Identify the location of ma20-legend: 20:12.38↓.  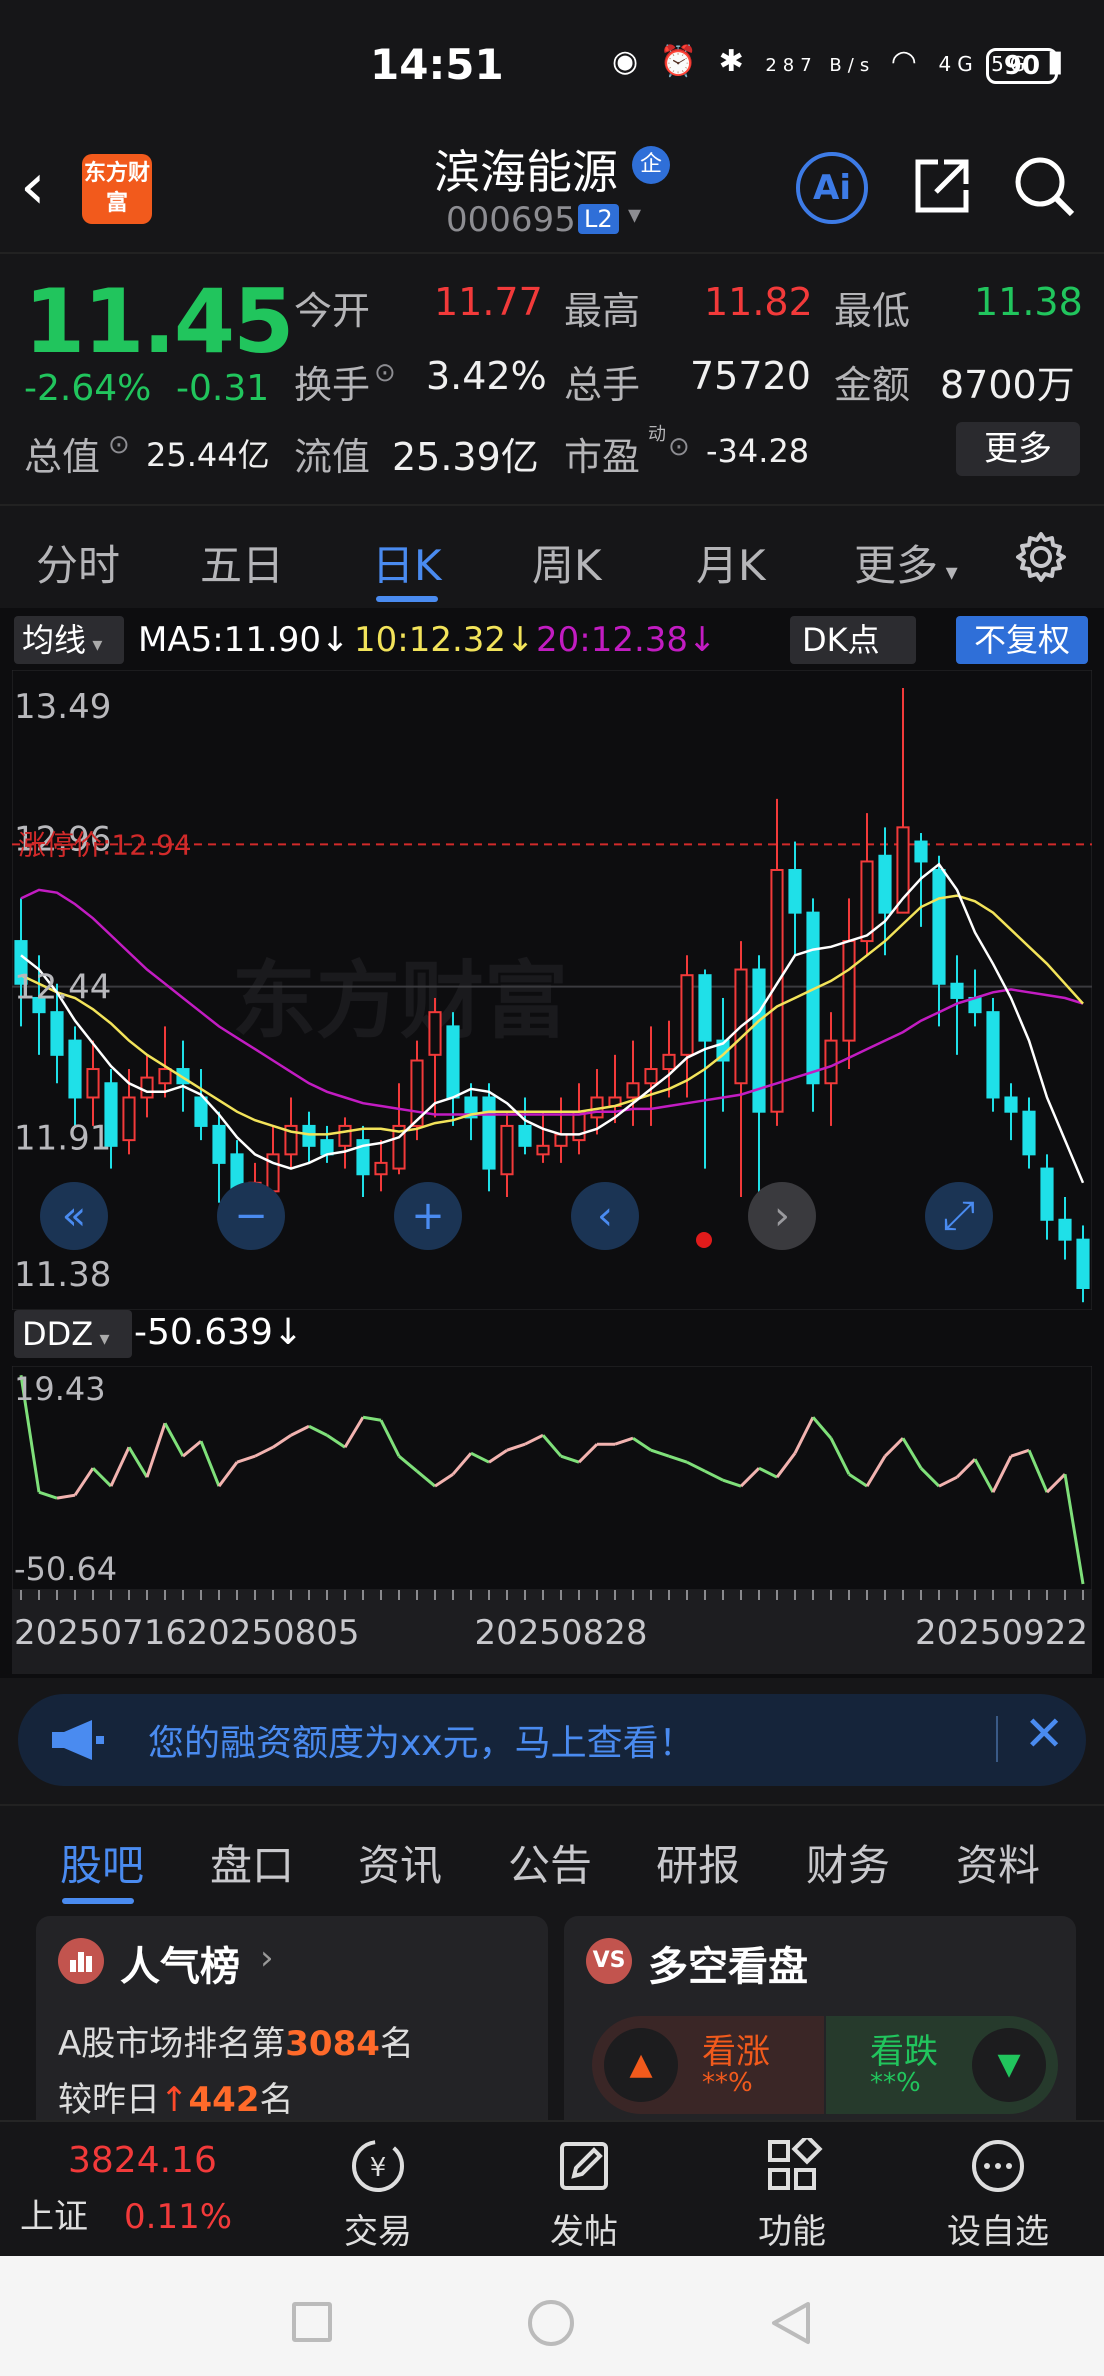
(626, 640).